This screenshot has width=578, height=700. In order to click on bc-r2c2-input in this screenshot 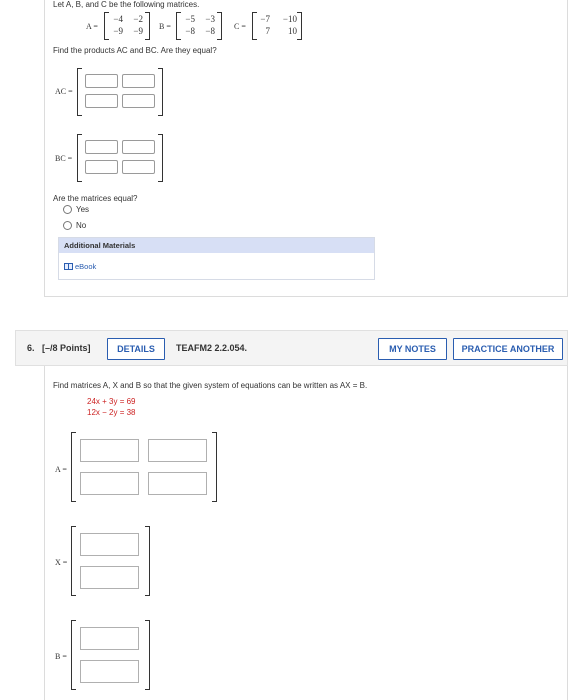, I will do `click(138, 167)`.